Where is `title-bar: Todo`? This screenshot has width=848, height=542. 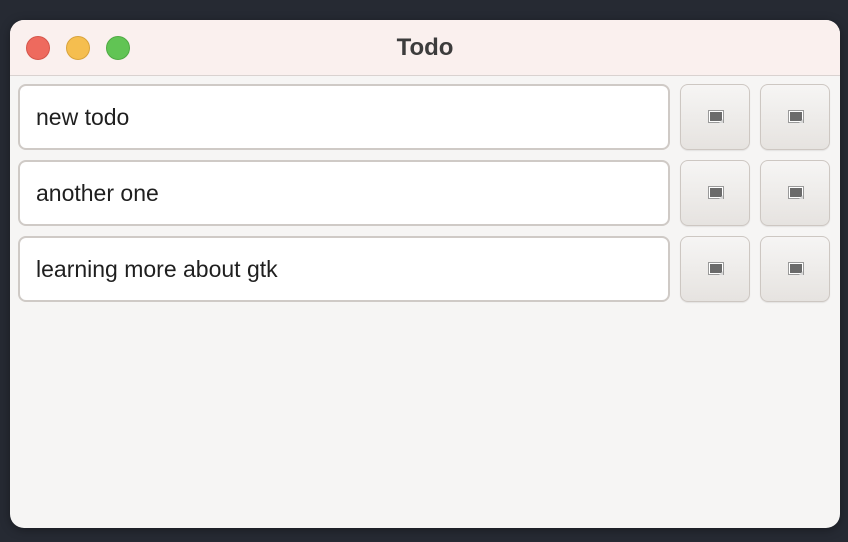
title-bar: Todo is located at coordinates (425, 48).